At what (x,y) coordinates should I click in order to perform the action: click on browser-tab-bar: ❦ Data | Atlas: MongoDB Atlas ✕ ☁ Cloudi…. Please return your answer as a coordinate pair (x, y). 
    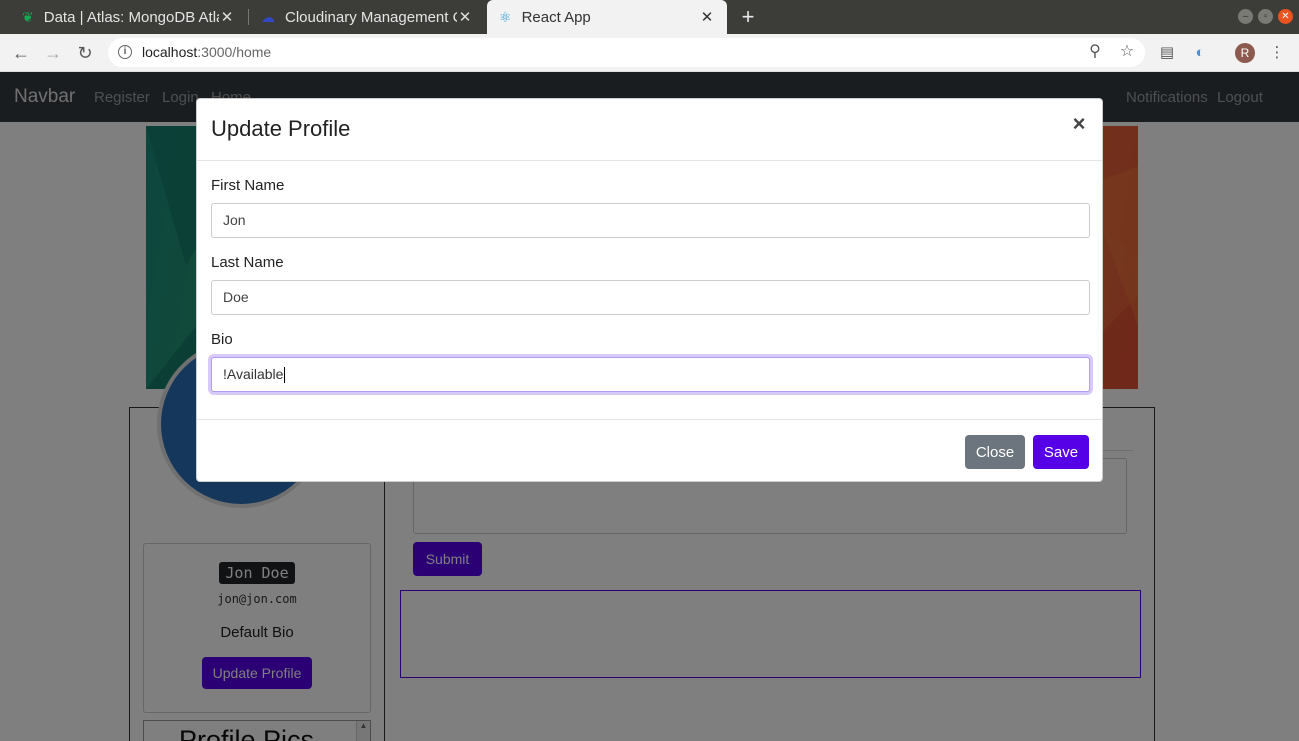
    Looking at the image, I should click on (649, 17).